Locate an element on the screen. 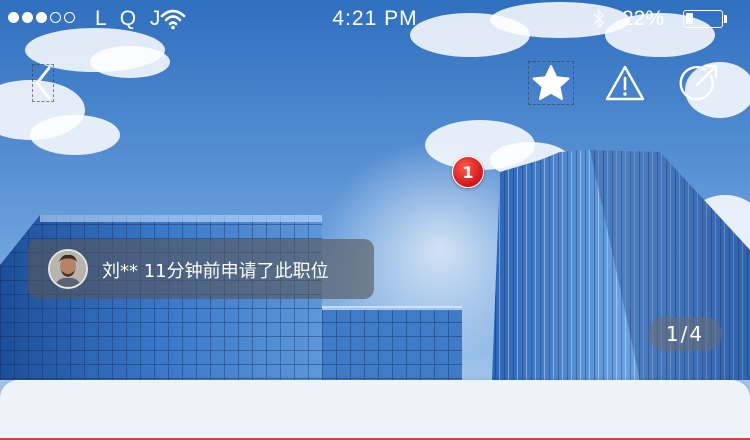  avatar is located at coordinates (68, 269).